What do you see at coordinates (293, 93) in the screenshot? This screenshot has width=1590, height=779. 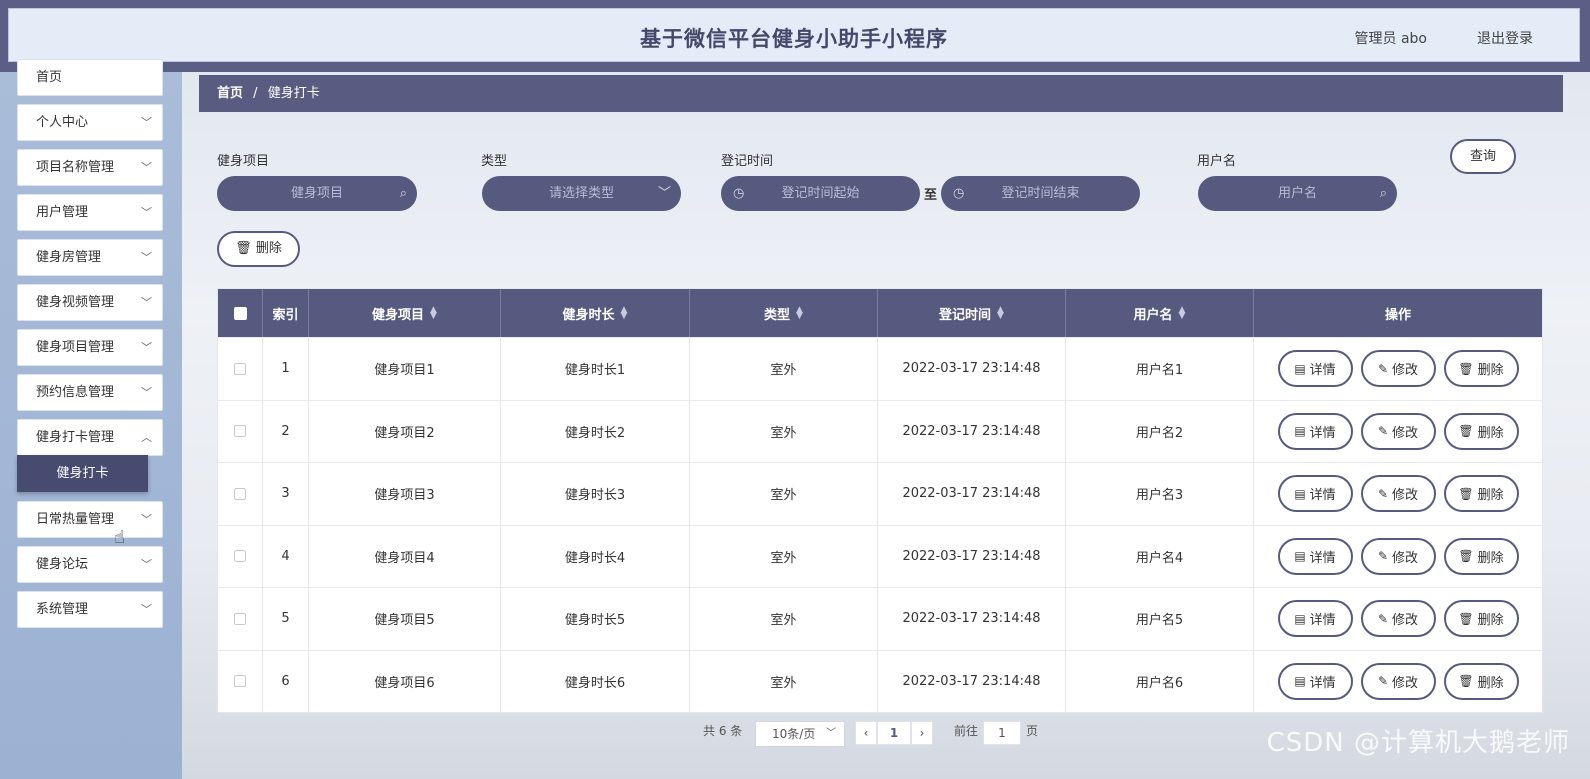 I see `breadcrumb-current: 健身打卡` at bounding box center [293, 93].